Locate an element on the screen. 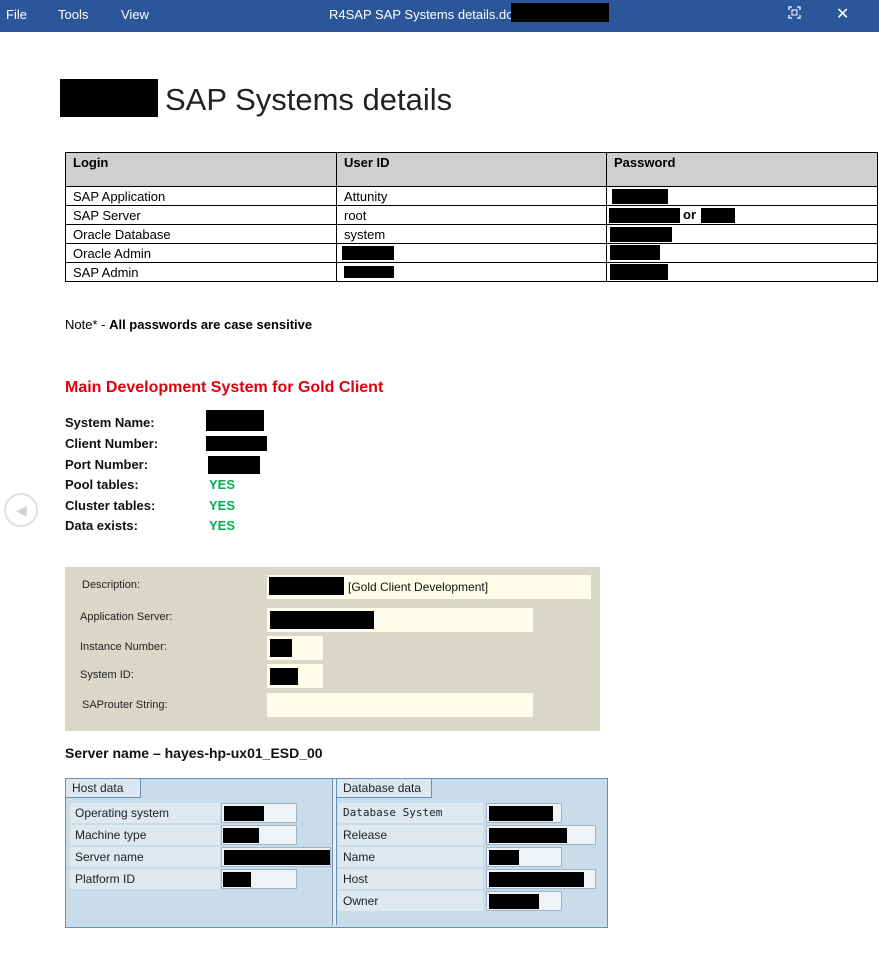 This screenshot has width=879, height=969. group-separator is located at coordinates (334, 852).